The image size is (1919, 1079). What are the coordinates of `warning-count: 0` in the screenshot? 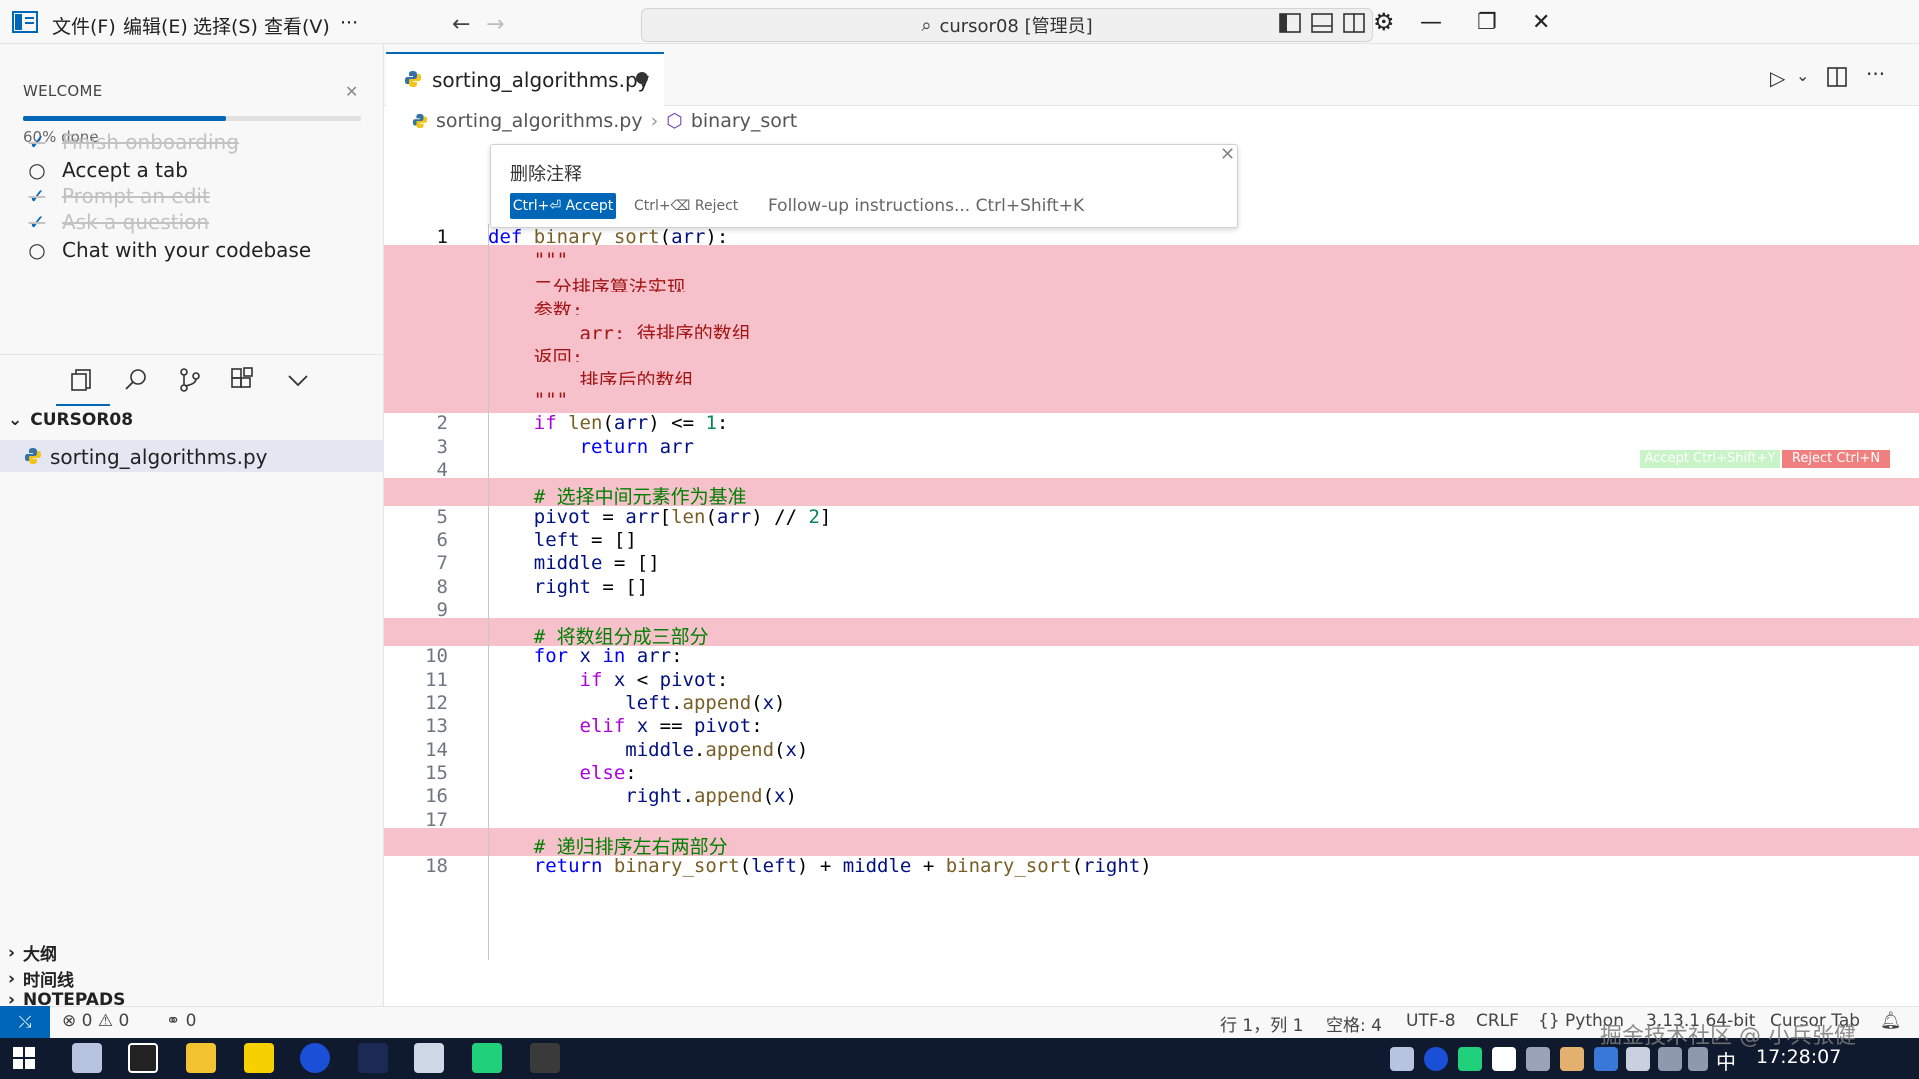 It's located at (124, 1021).